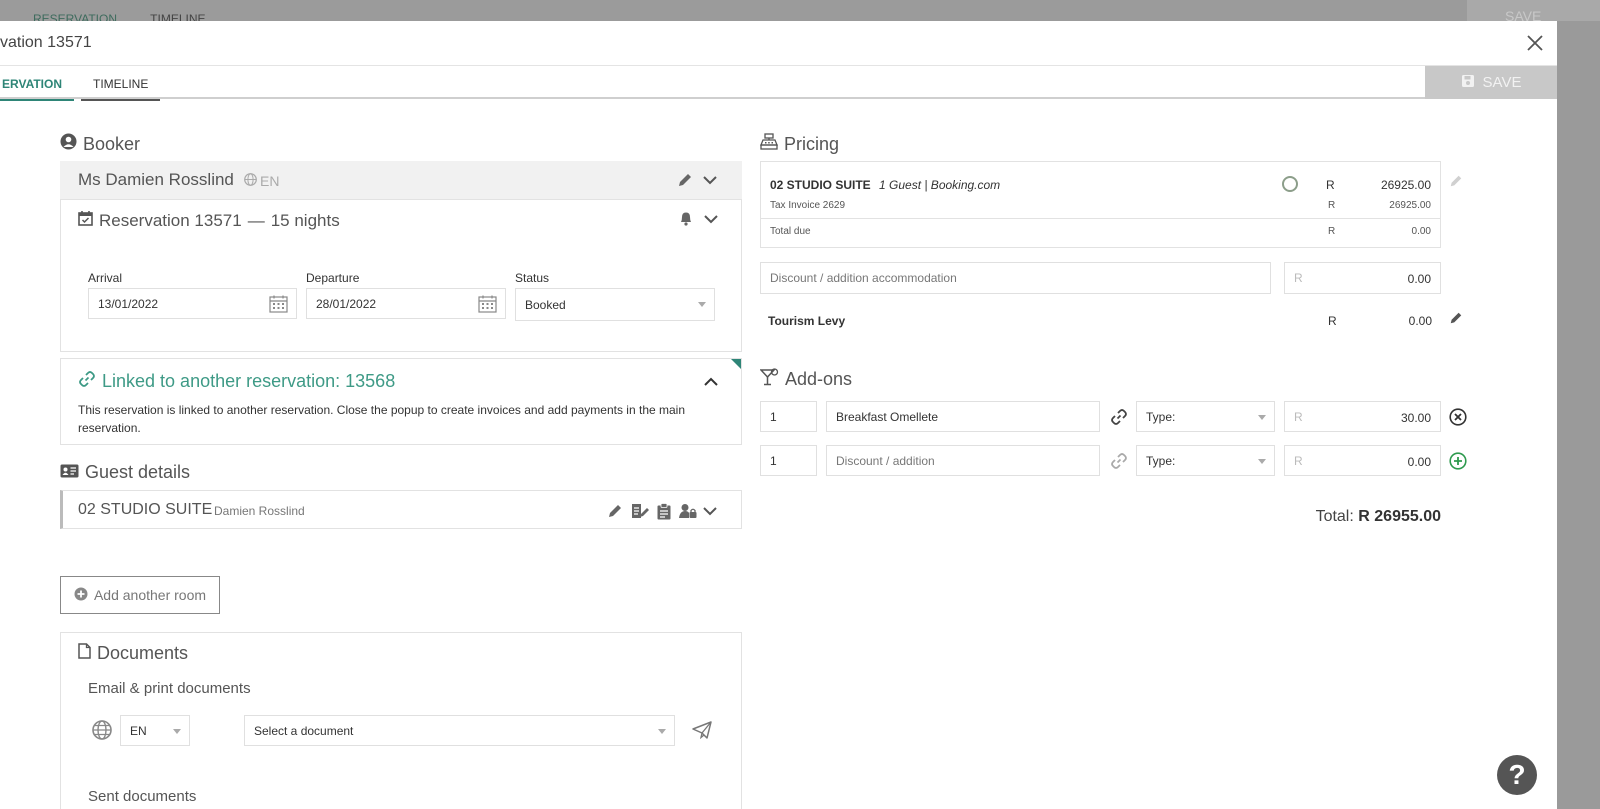 This screenshot has width=1600, height=809. I want to click on help-button: ?, so click(1517, 775).